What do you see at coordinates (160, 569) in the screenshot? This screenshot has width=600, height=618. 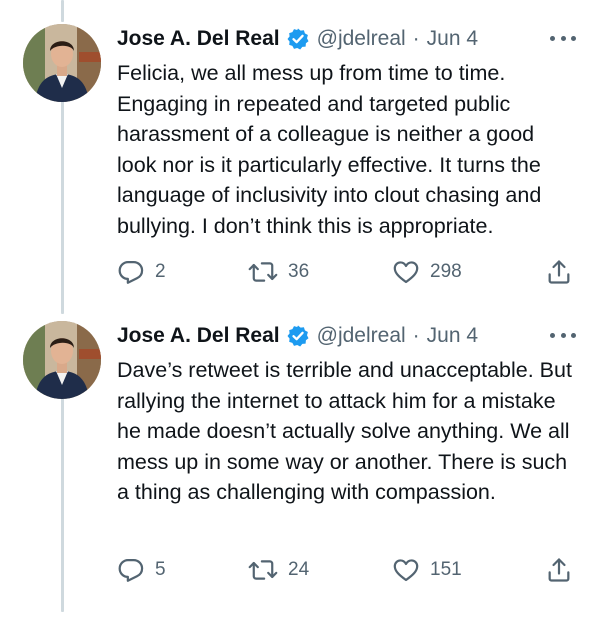 I see `reply-count: 5` at bounding box center [160, 569].